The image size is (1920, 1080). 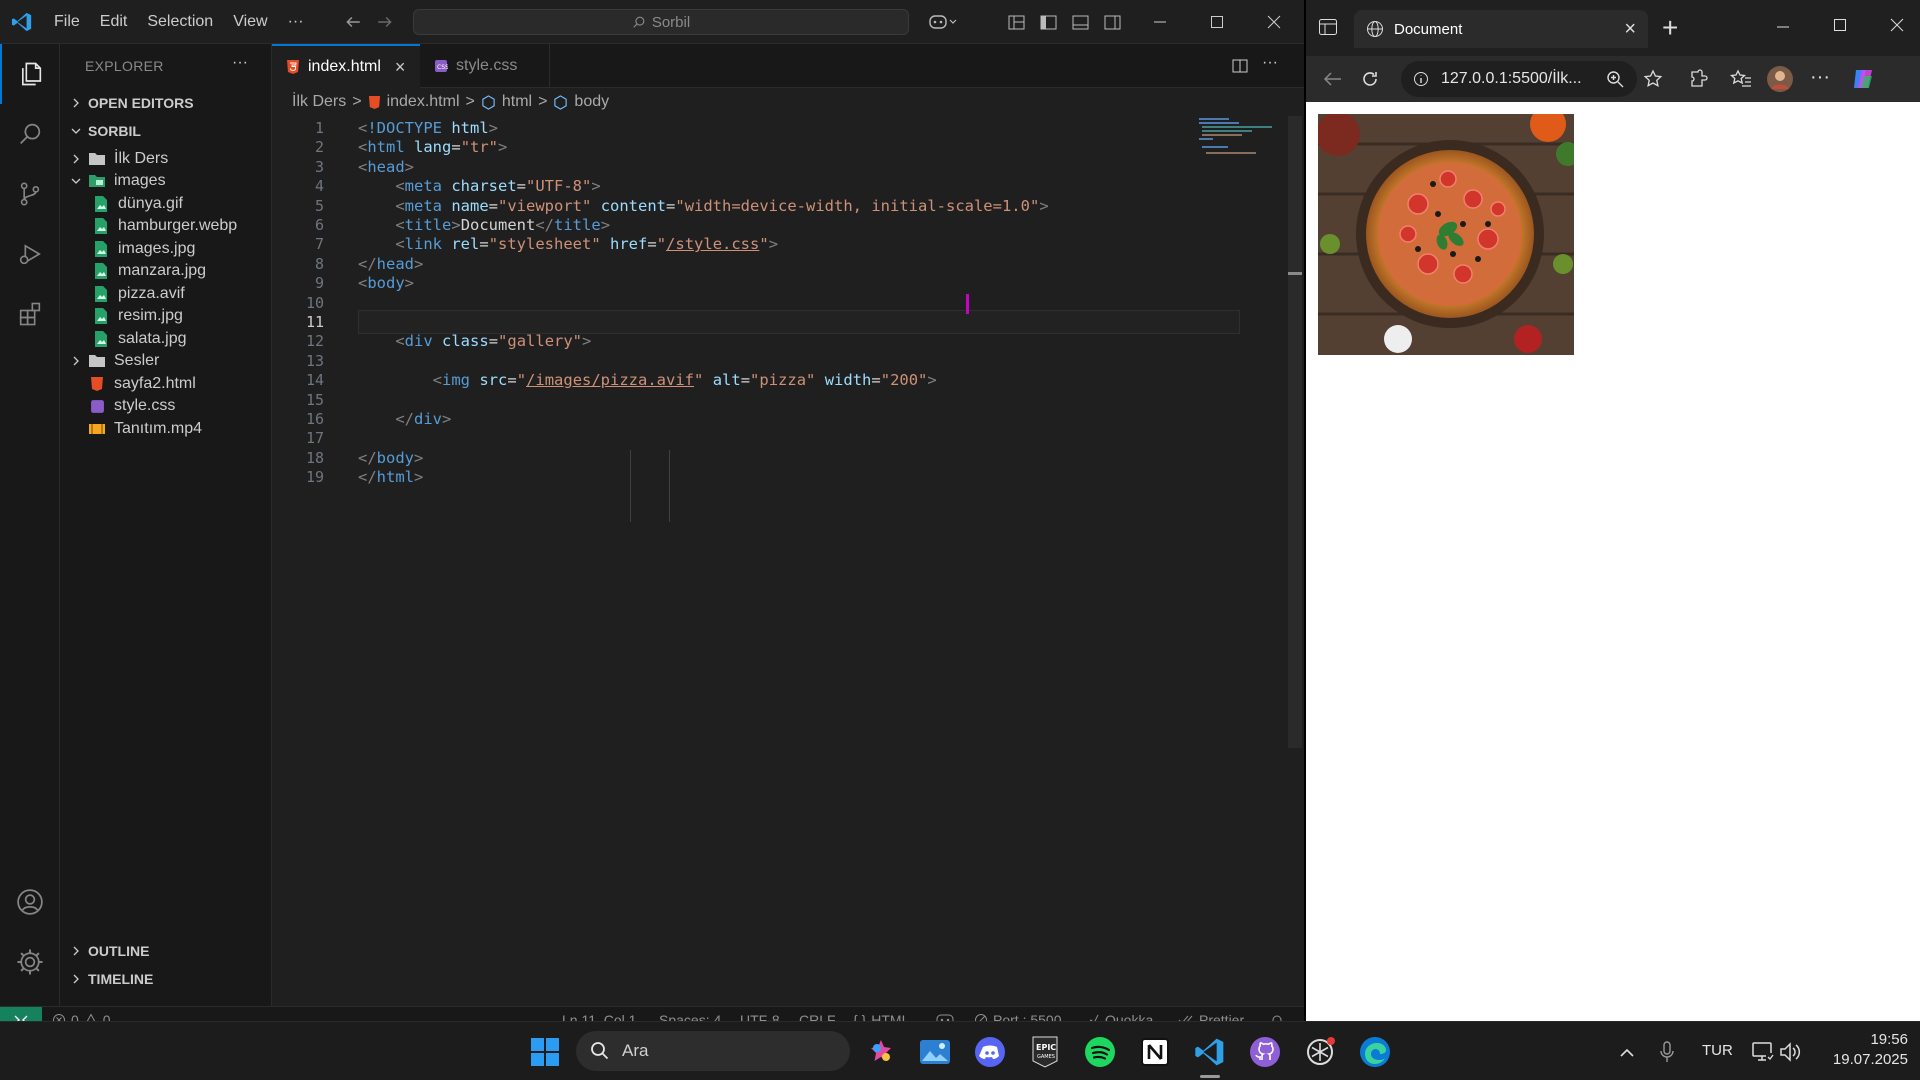 What do you see at coordinates (166, 978) in the screenshot?
I see `timeline-section: TIMELINE` at bounding box center [166, 978].